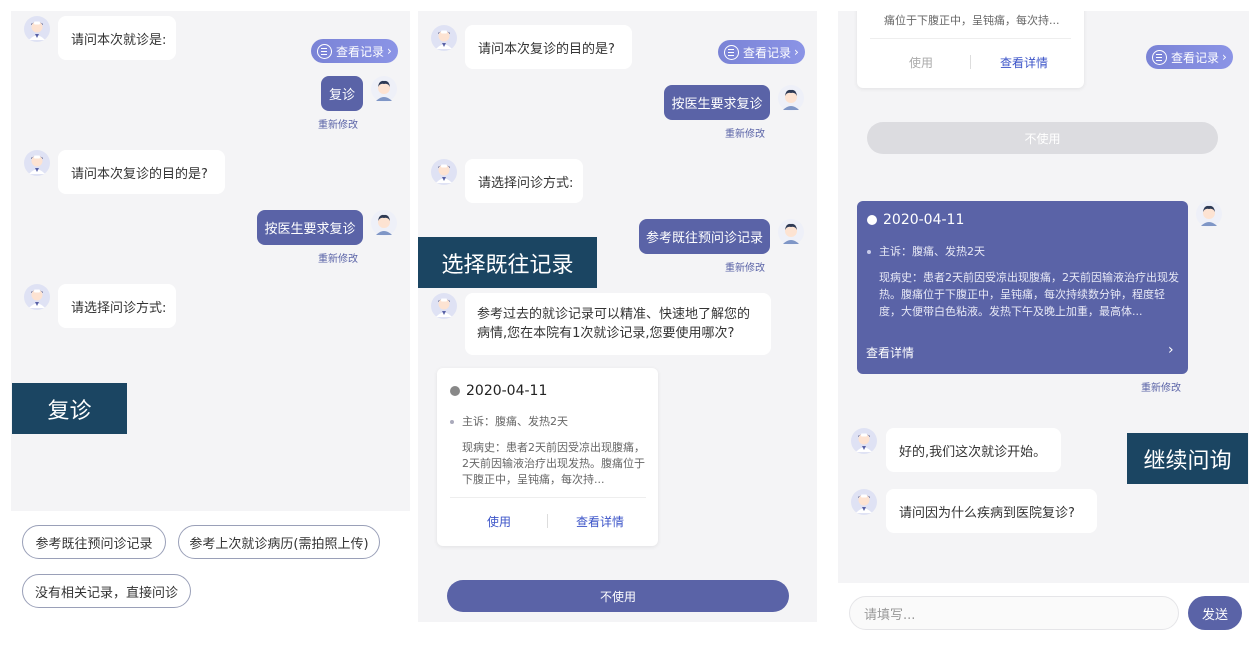 The width and height of the screenshot is (1258, 650). I want to click on section-label: 复诊, so click(69, 408).